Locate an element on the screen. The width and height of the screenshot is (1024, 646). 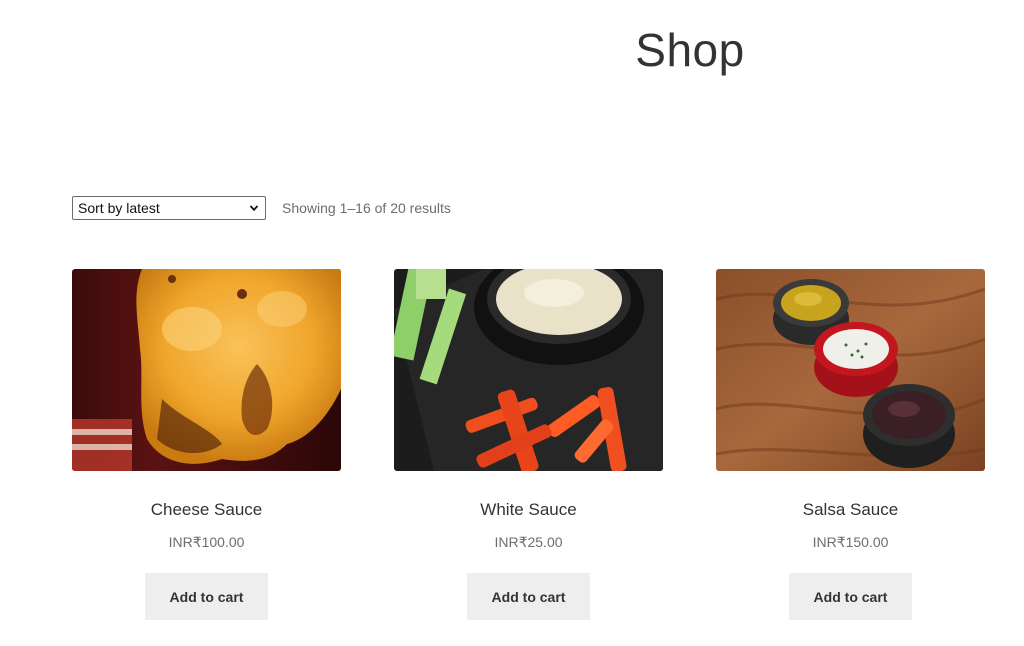
sort-select-value: Sort by latest is located at coordinates (119, 208).